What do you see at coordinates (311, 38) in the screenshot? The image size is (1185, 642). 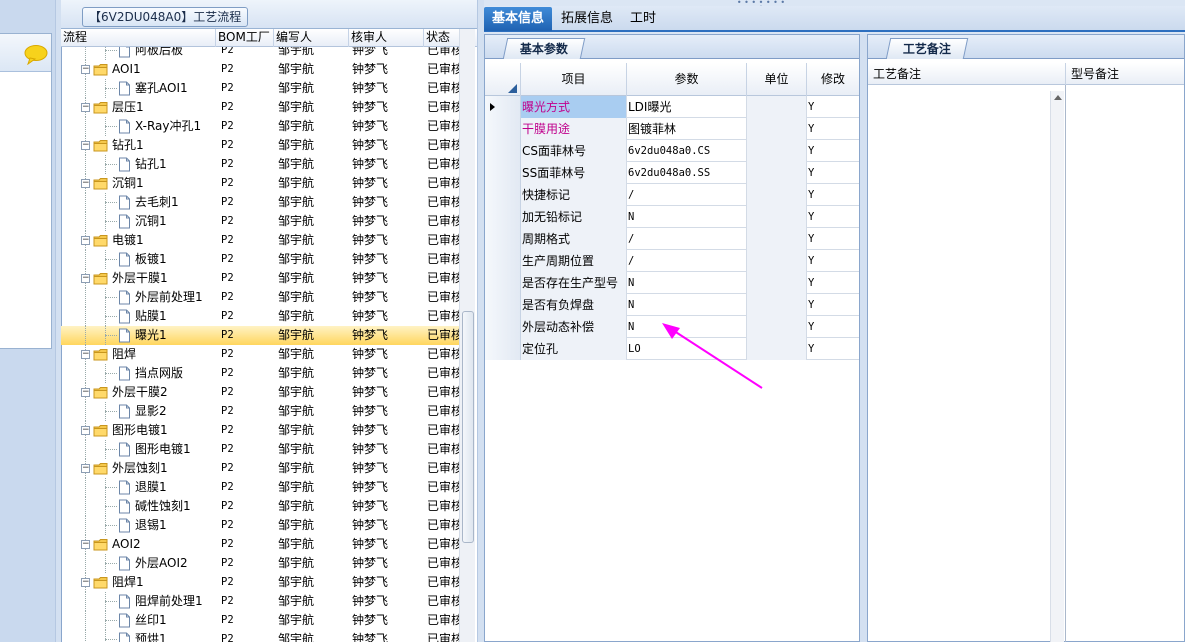 I see `tree-col-writer: 编写人` at bounding box center [311, 38].